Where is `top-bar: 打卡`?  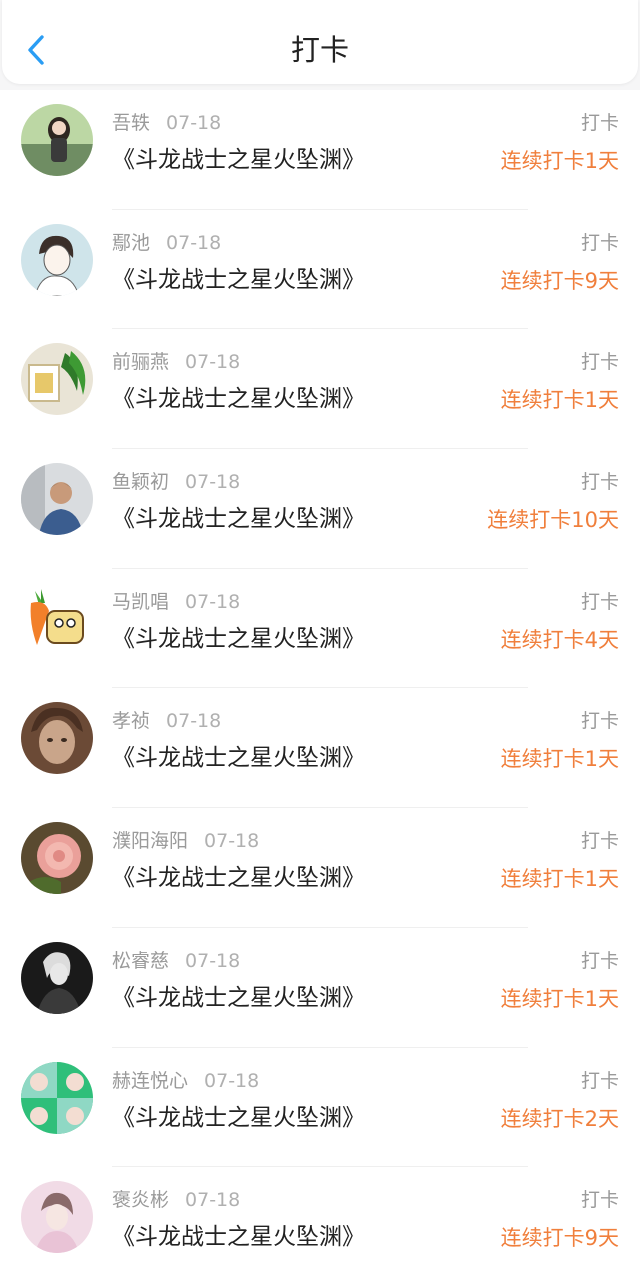 top-bar: 打卡 is located at coordinates (320, 42).